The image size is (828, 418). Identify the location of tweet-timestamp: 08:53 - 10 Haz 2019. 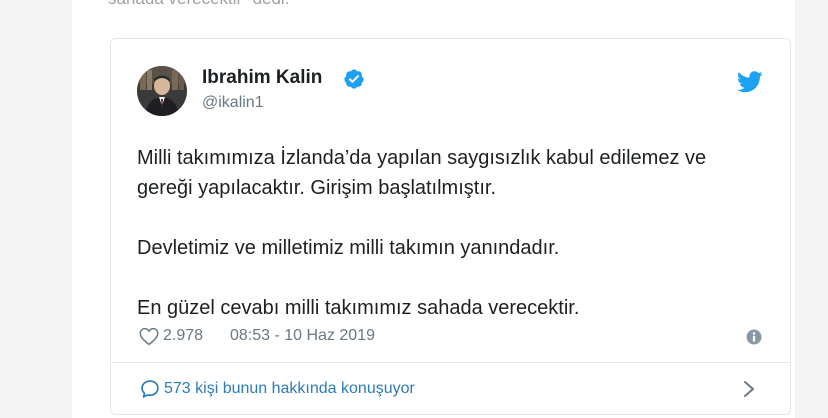
(302, 336).